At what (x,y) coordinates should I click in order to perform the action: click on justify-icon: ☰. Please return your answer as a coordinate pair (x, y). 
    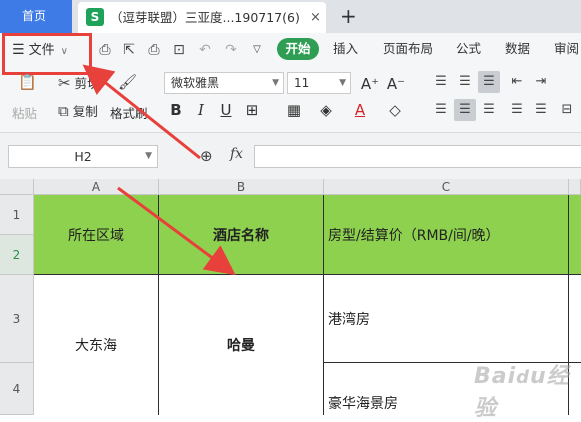
    Looking at the image, I should click on (517, 110).